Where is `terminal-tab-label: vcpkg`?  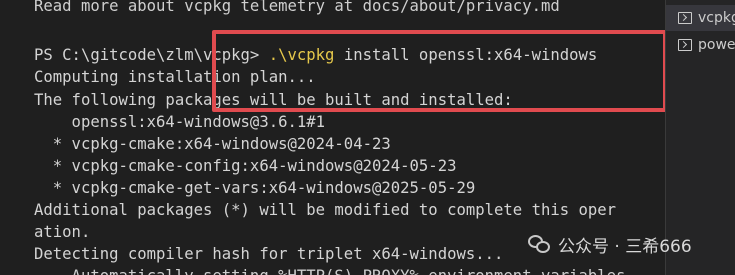
terminal-tab-label: vcpkg is located at coordinates (716, 18).